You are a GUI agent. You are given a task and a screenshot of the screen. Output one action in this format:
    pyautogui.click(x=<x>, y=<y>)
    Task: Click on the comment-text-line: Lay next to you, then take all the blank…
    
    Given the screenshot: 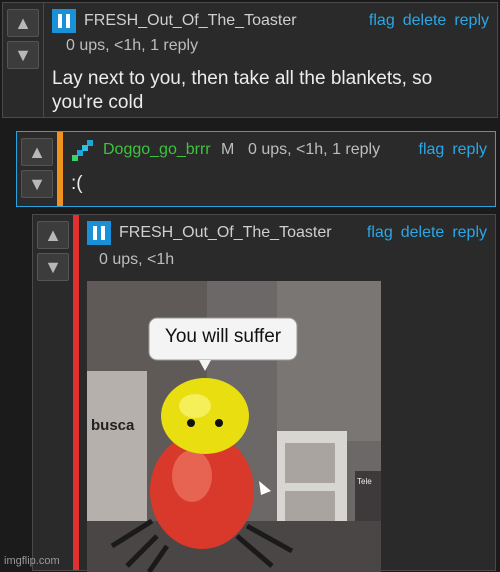 What is the action you would take?
    pyautogui.click(x=242, y=78)
    